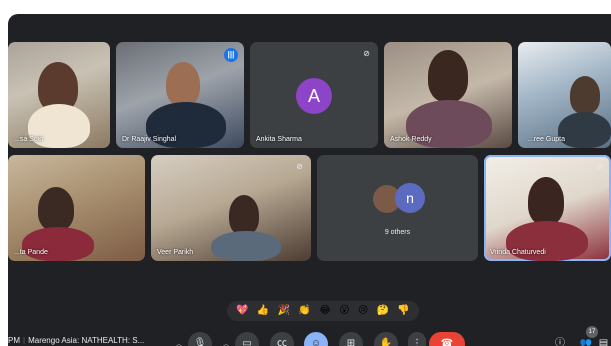 The image size is (611, 346). Describe the element at coordinates (386, 342) in the screenshot. I see `raise-hand-icon: ✋` at that location.